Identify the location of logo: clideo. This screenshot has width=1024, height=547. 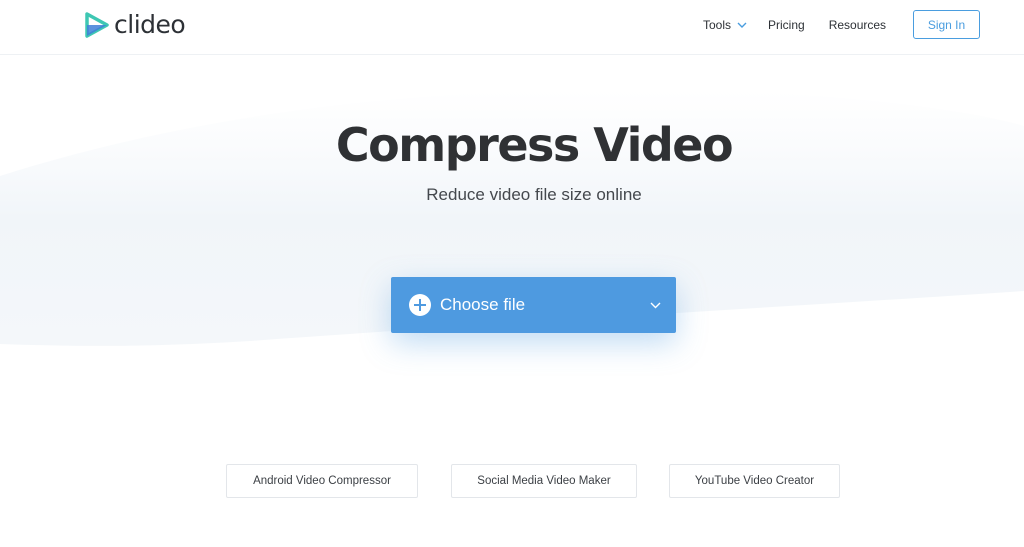
(135, 24).